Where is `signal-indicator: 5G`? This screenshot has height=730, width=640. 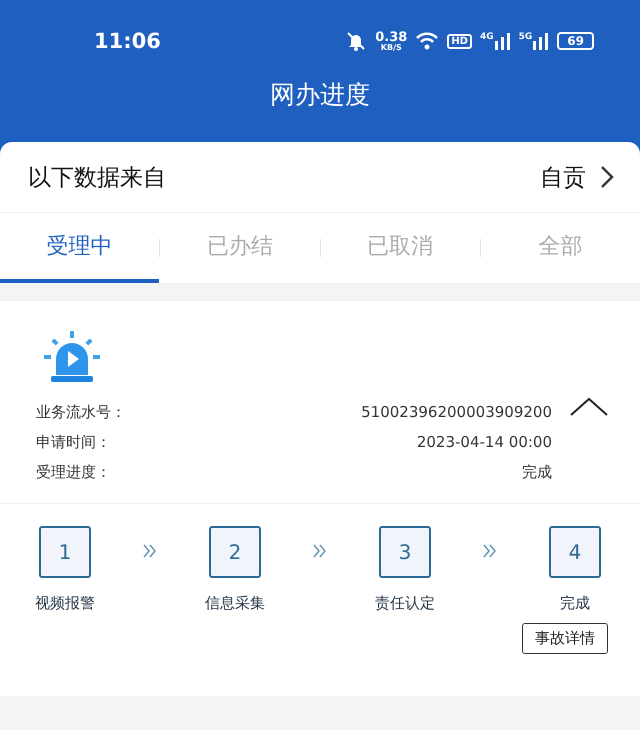
signal-indicator: 5G is located at coordinates (534, 41).